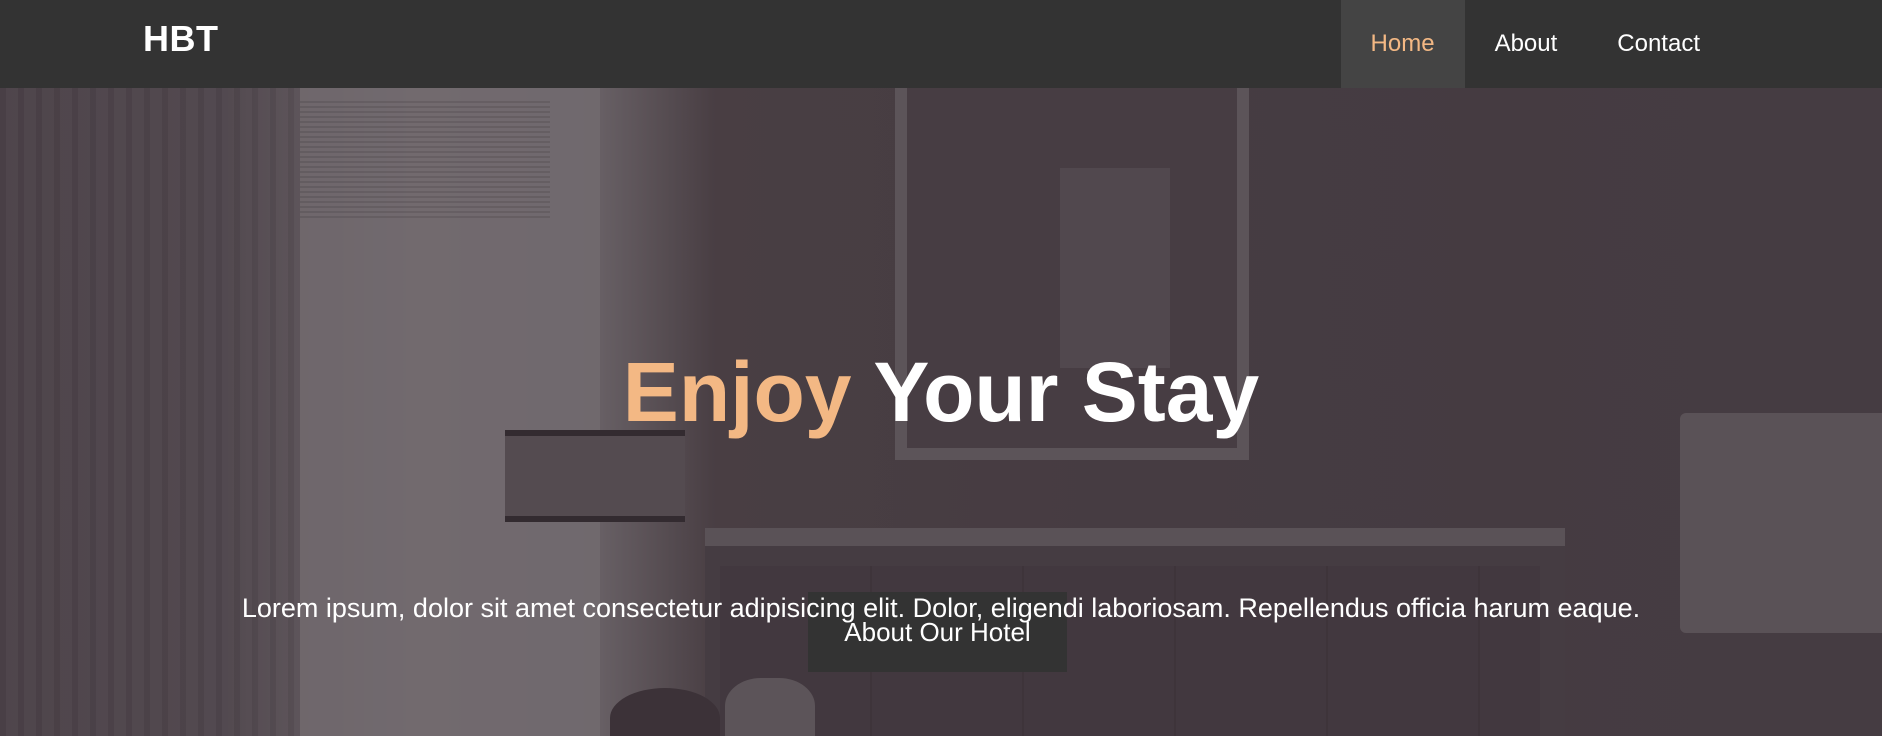 This screenshot has height=736, width=1882. What do you see at coordinates (941, 44) in the screenshot?
I see `navbar: HBT Home About Contact` at bounding box center [941, 44].